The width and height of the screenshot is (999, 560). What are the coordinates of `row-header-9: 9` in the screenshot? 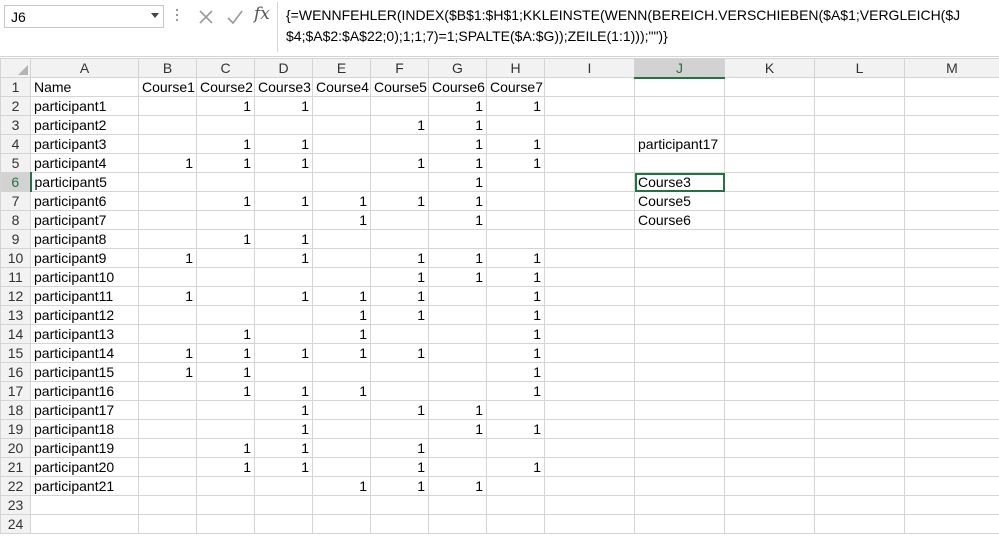 It's located at (15, 239).